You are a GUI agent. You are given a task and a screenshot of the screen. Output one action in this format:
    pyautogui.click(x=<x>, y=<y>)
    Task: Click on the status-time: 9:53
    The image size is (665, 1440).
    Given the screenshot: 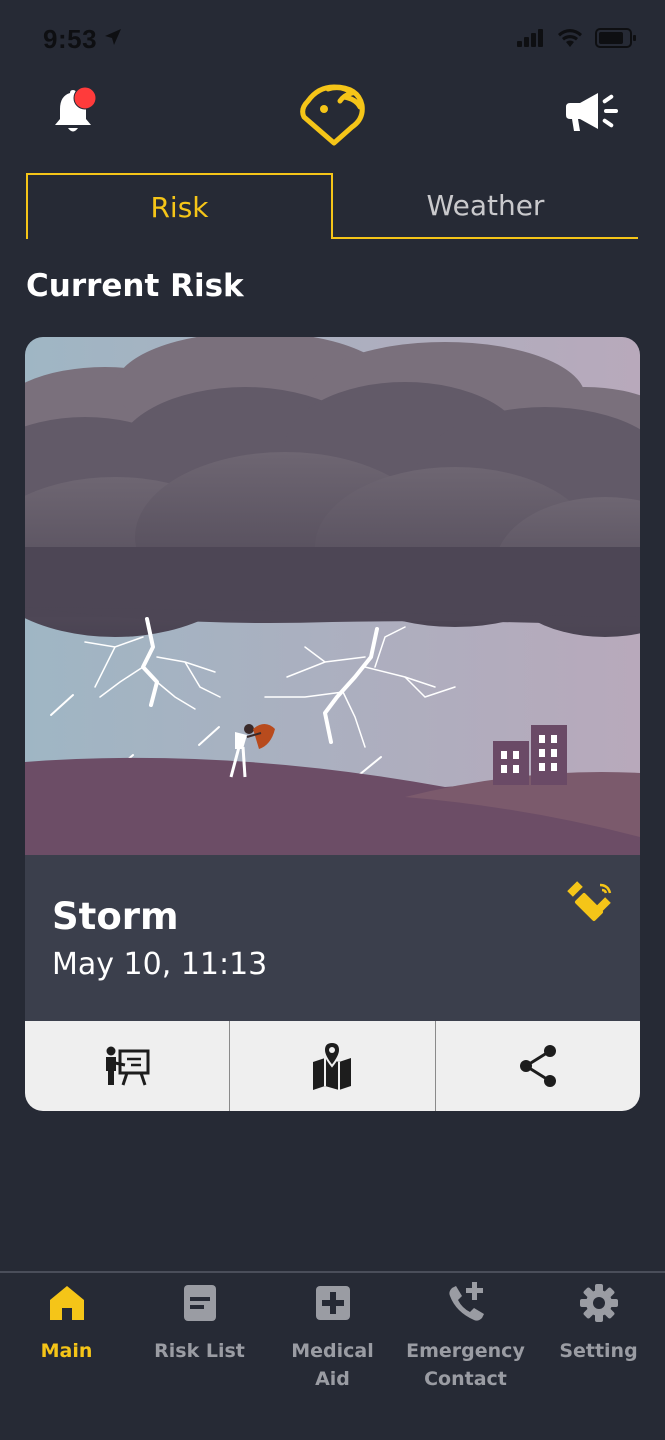 What is the action you would take?
    pyautogui.click(x=70, y=39)
    